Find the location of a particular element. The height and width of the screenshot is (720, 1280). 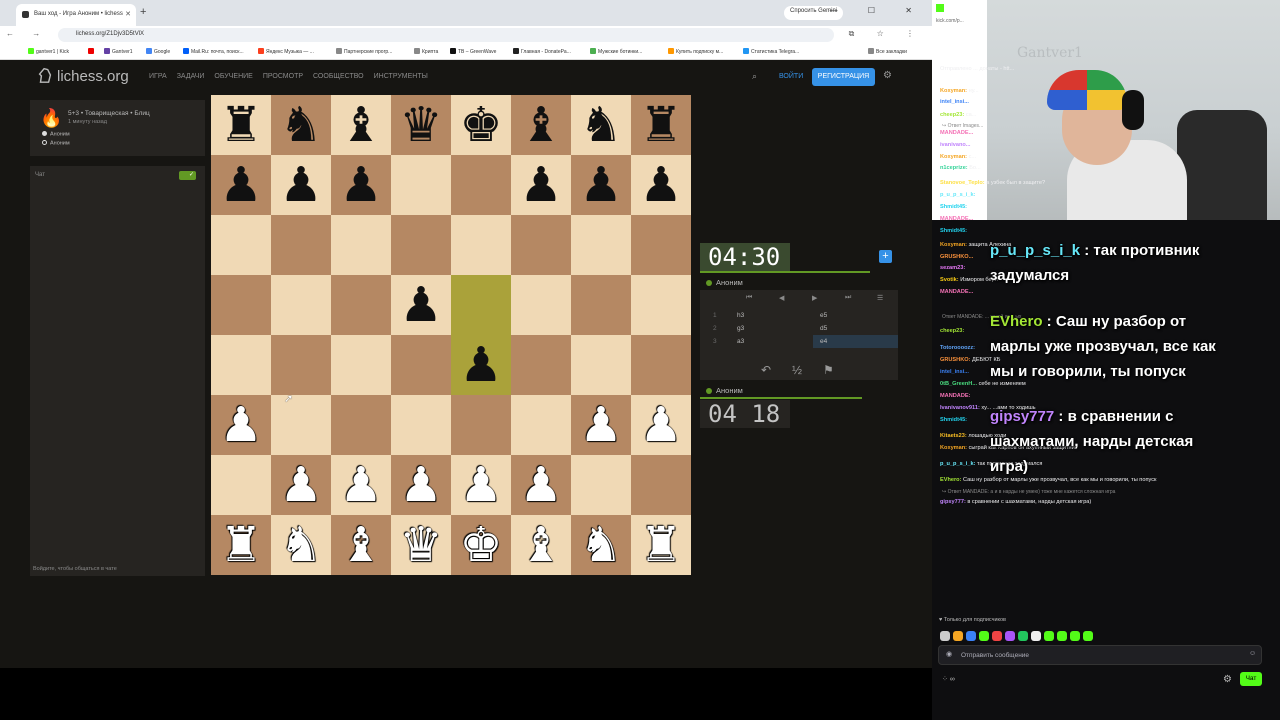

move-nav-button: ⏭ is located at coordinates (848, 298).